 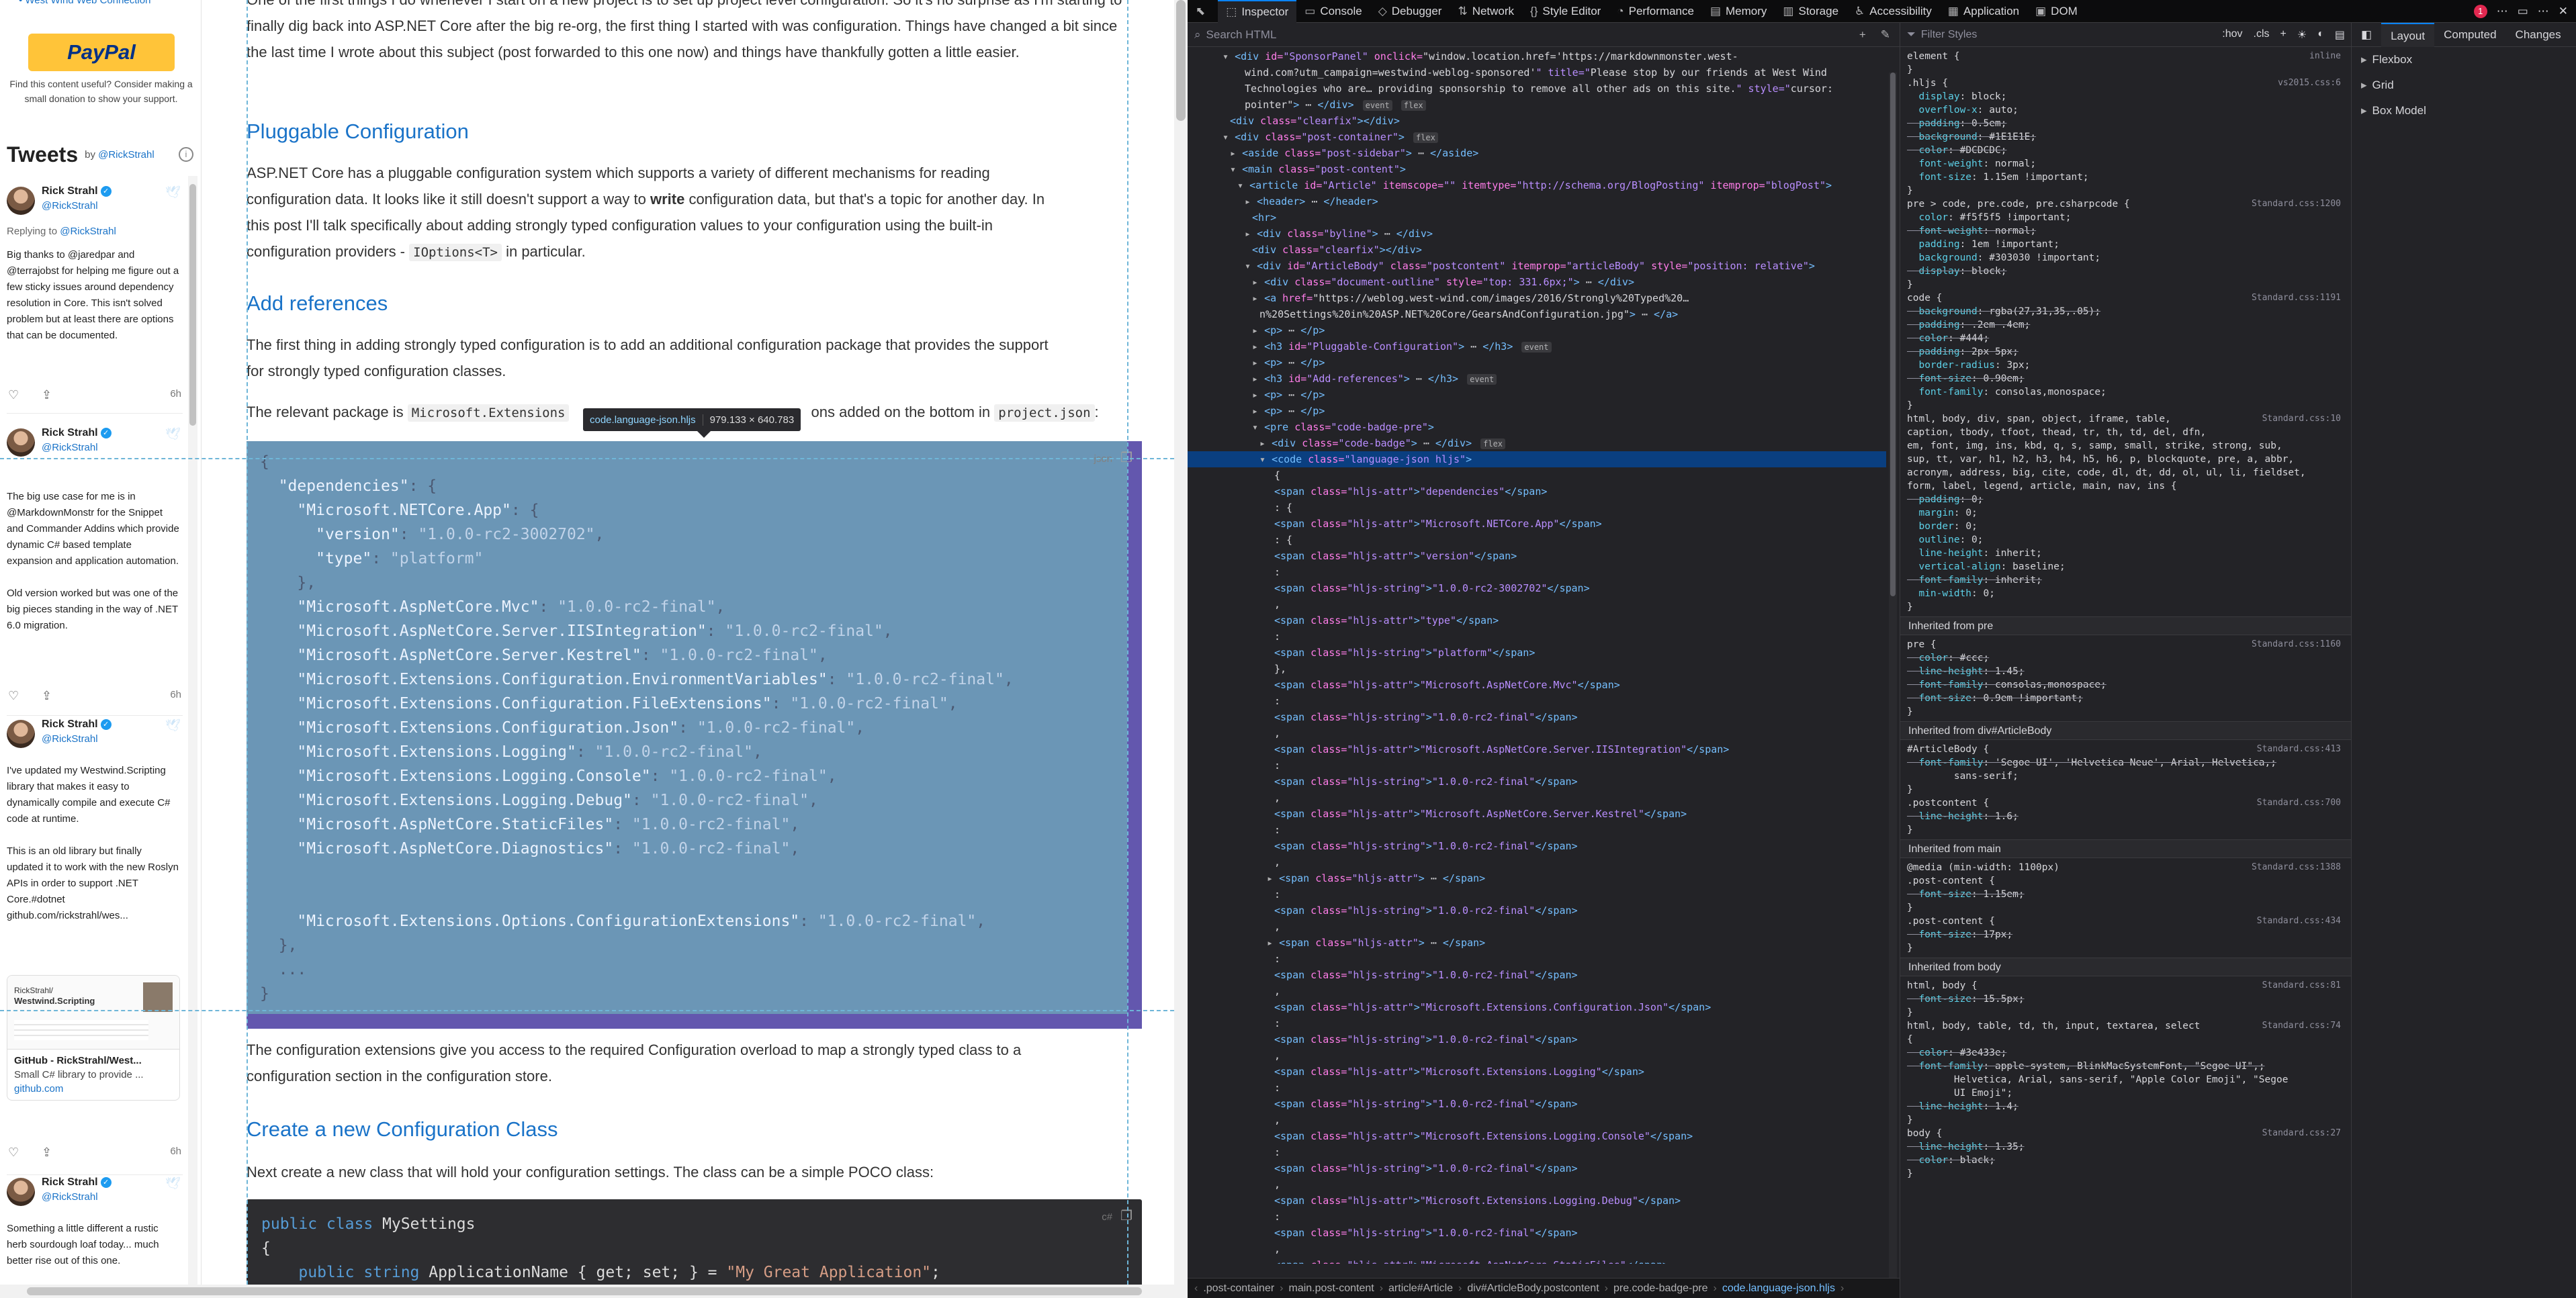 What do you see at coordinates (1537, 1120) in the screenshot?
I see `dom-node: ,` at bounding box center [1537, 1120].